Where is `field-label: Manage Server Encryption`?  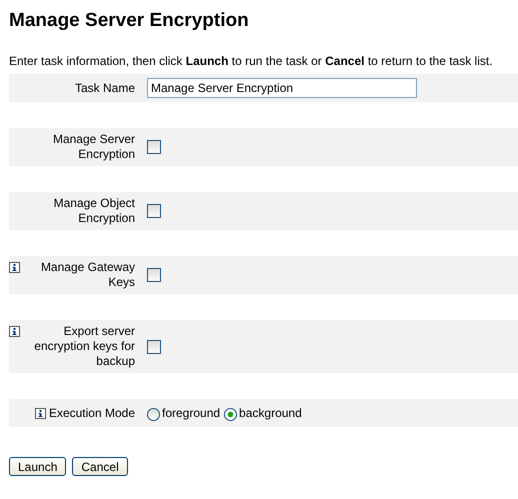 field-label: Manage Server Encryption is located at coordinates (93, 147).